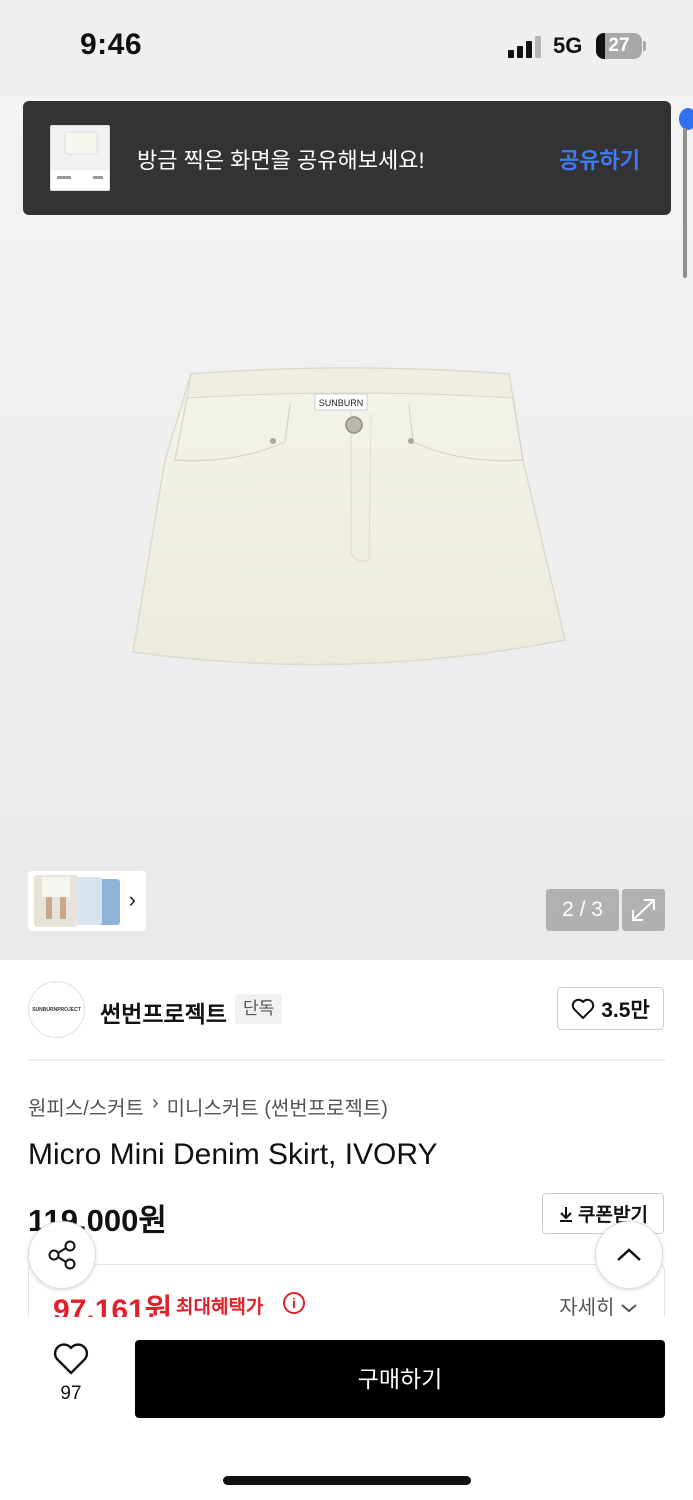 The height and width of the screenshot is (1500, 693). Describe the element at coordinates (56, 1009) in the screenshot. I see `brand-logo: SUNBURNPROJECT` at that location.